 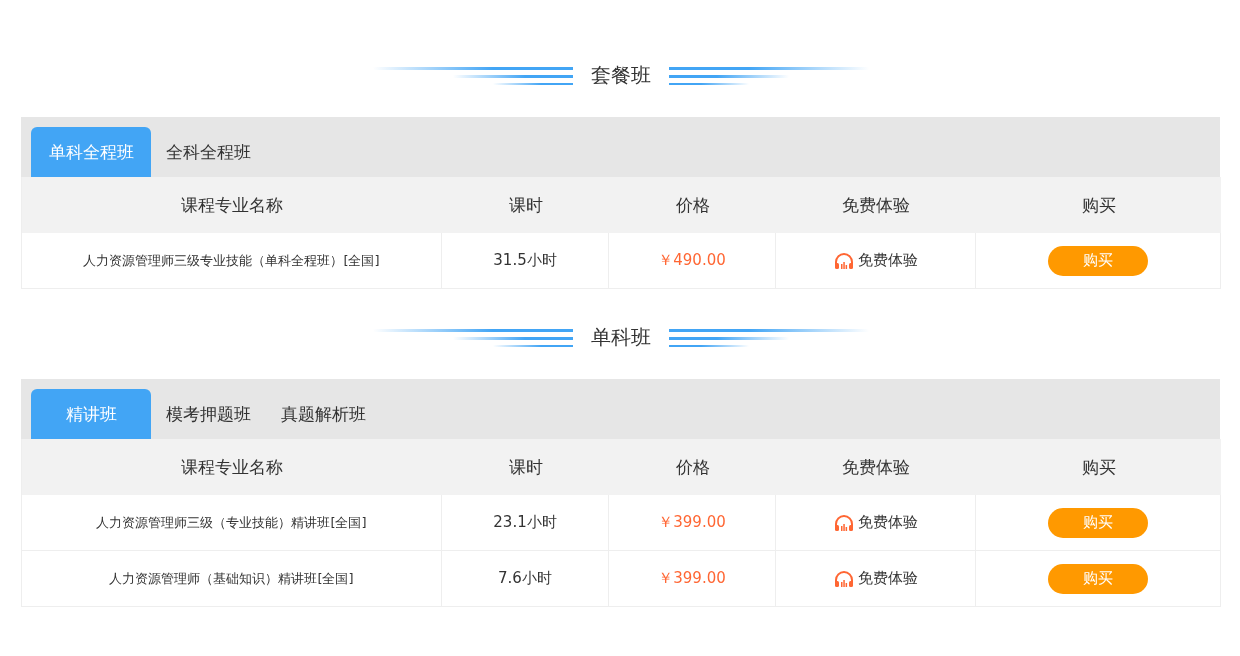 I want to click on section-title: 套餐班, so click(x=620, y=75).